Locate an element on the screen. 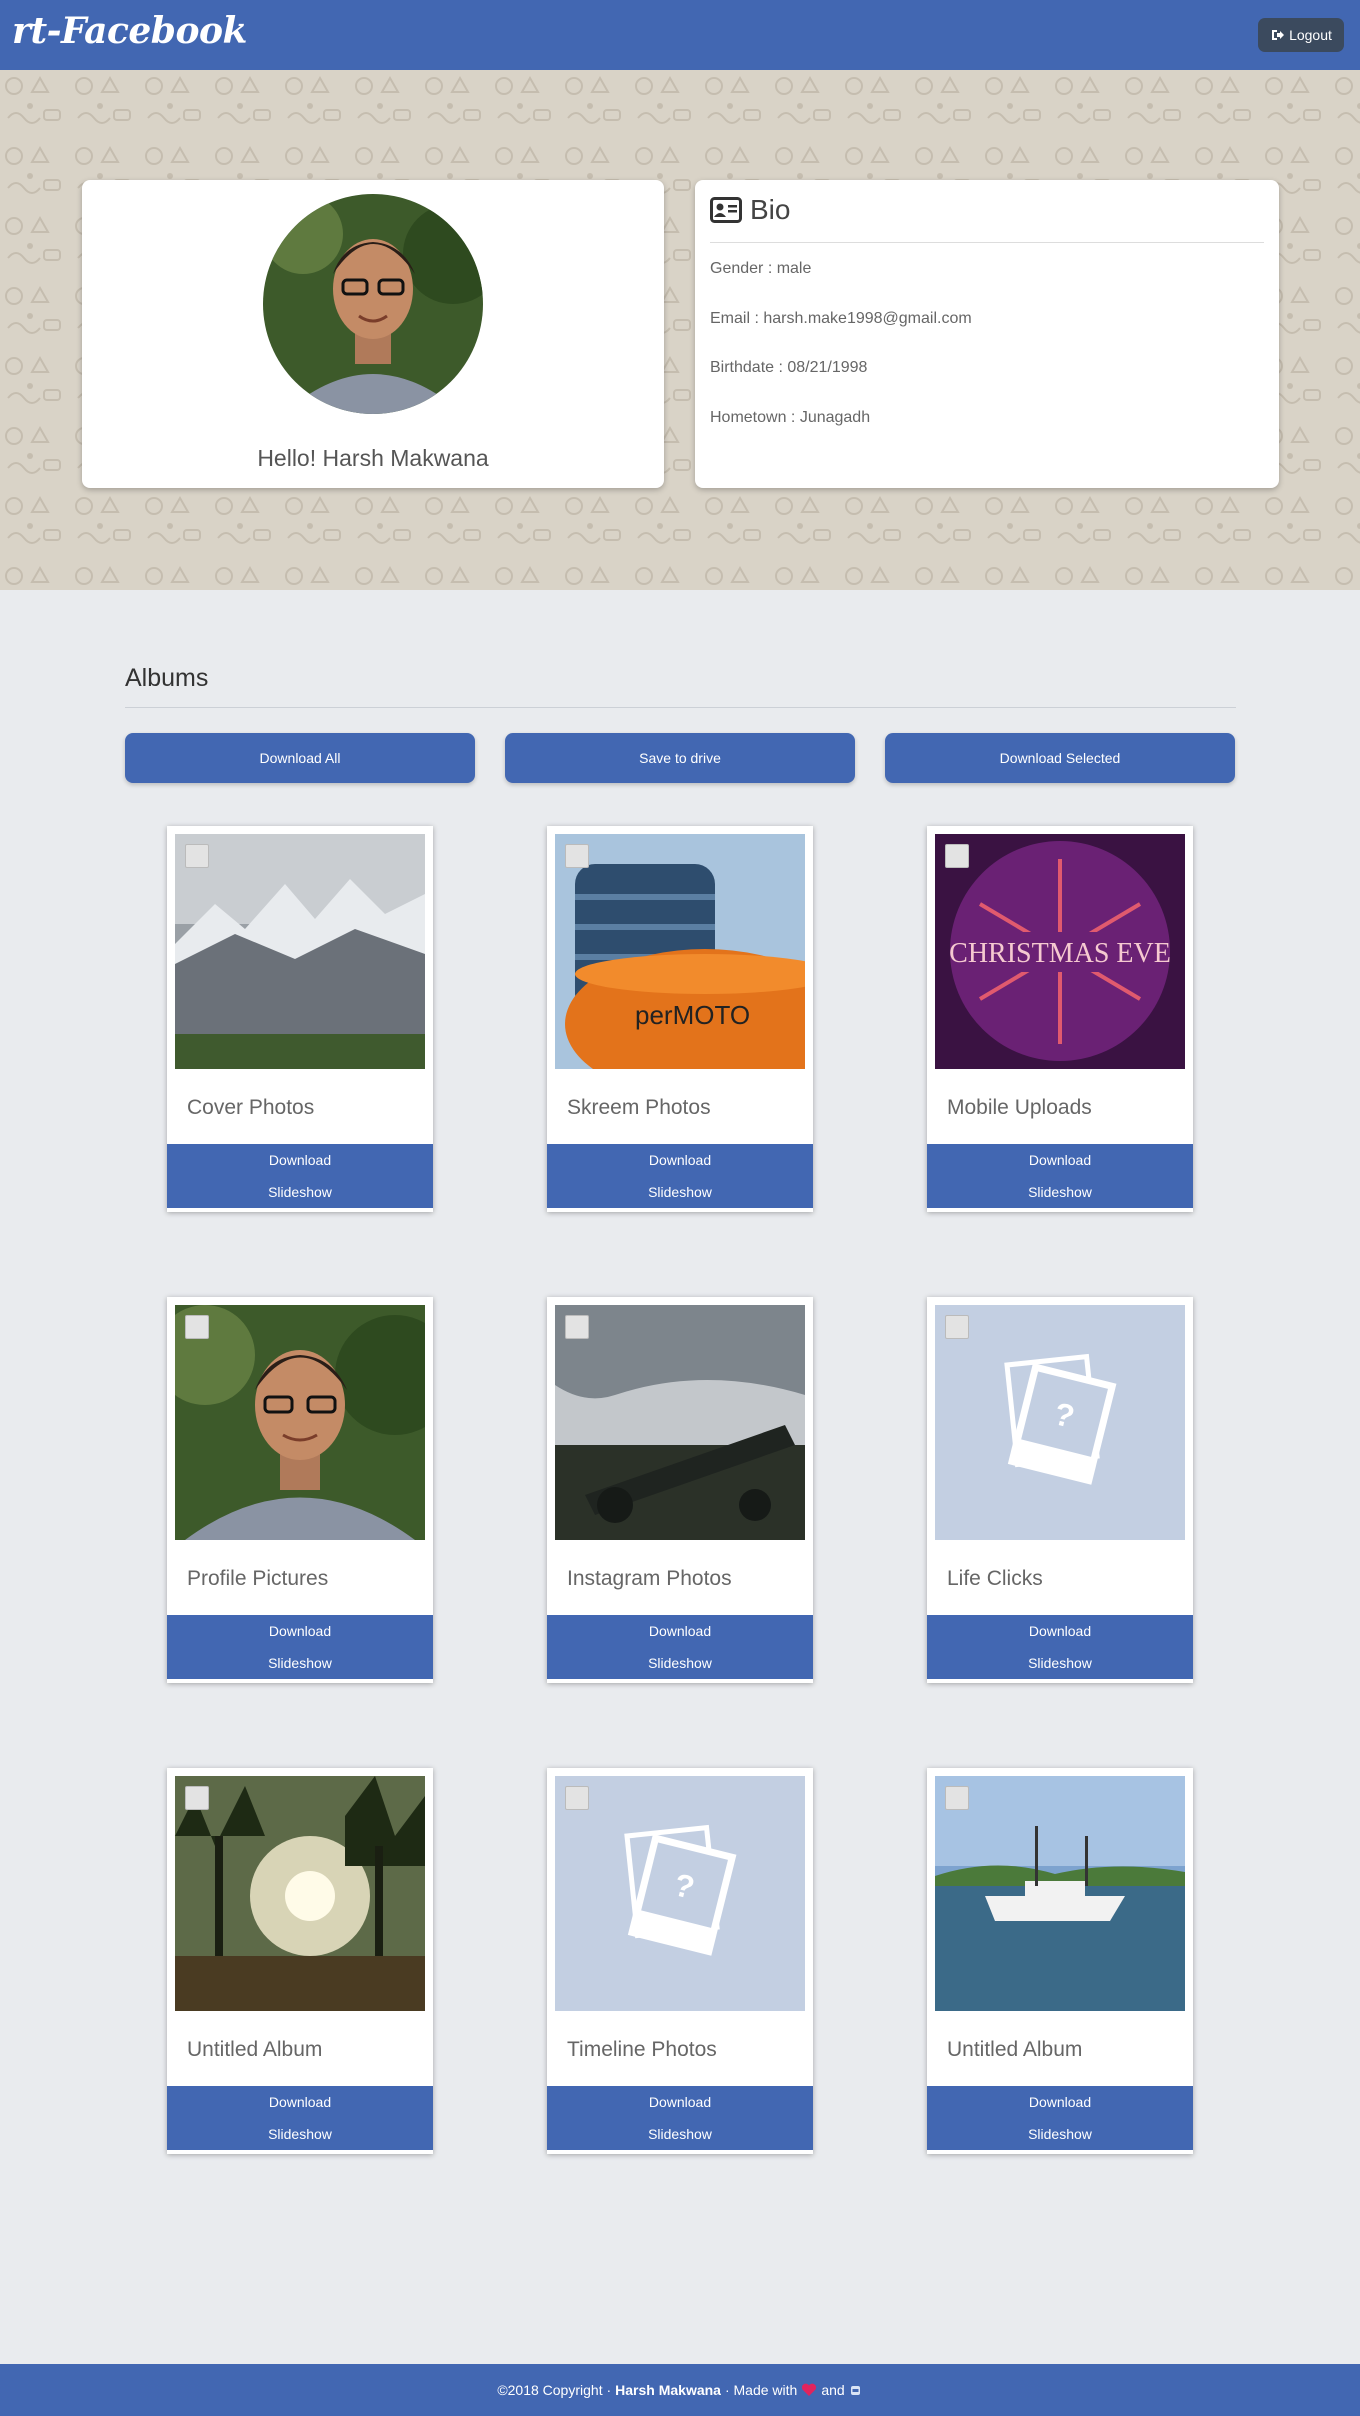 Image resolution: width=1360 pixels, height=2416 pixels. bio-header: Bio is located at coordinates (750, 210).